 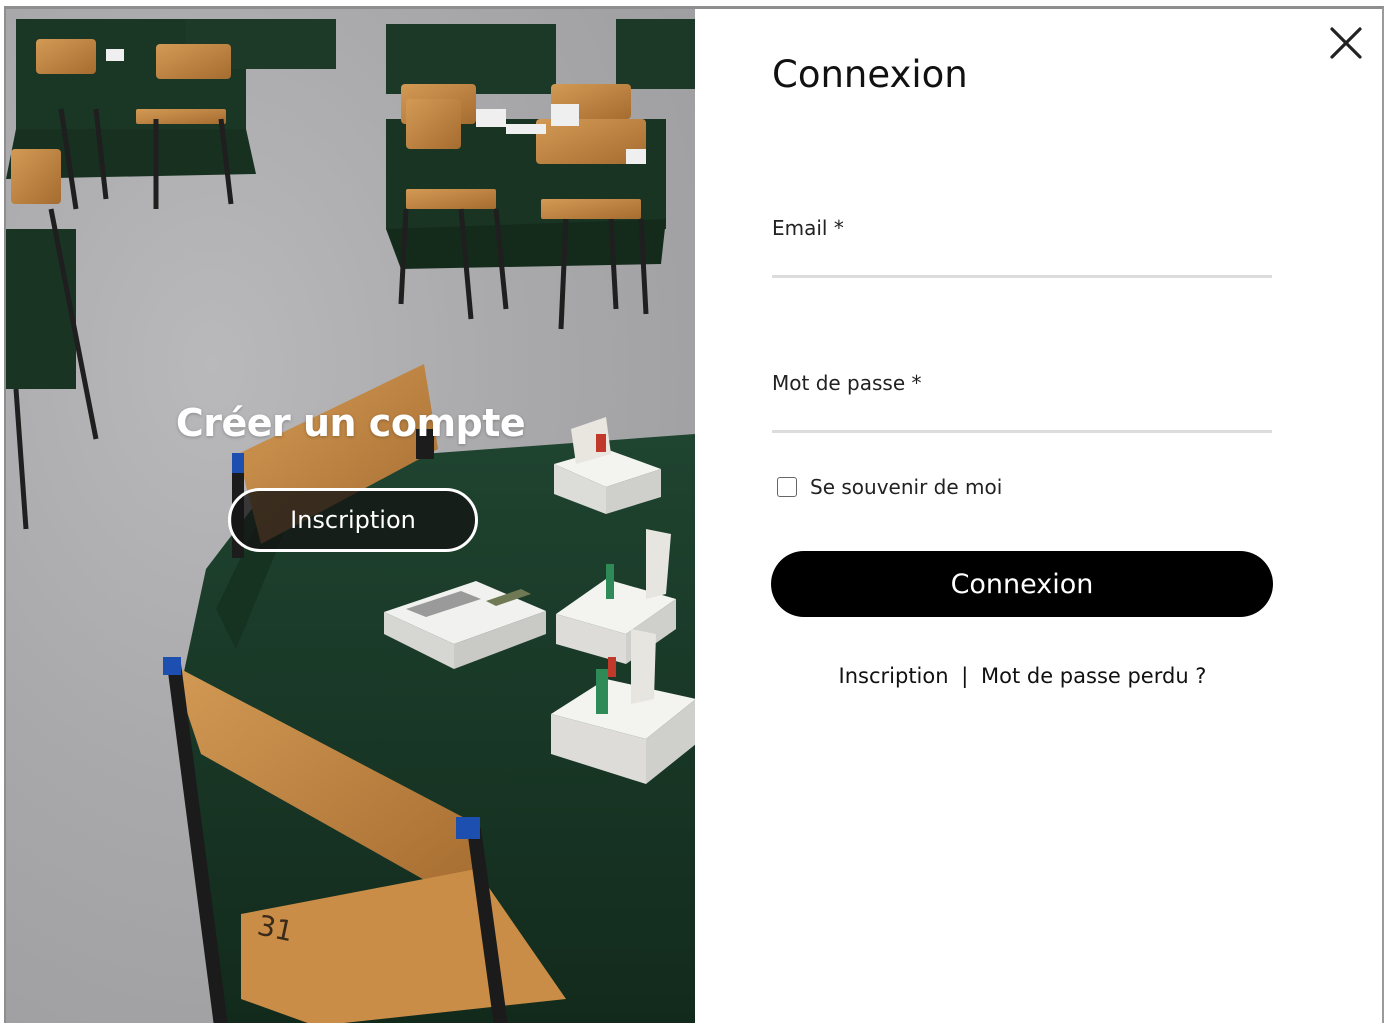 What do you see at coordinates (808, 228) in the screenshot?
I see `email-label: Email *` at bounding box center [808, 228].